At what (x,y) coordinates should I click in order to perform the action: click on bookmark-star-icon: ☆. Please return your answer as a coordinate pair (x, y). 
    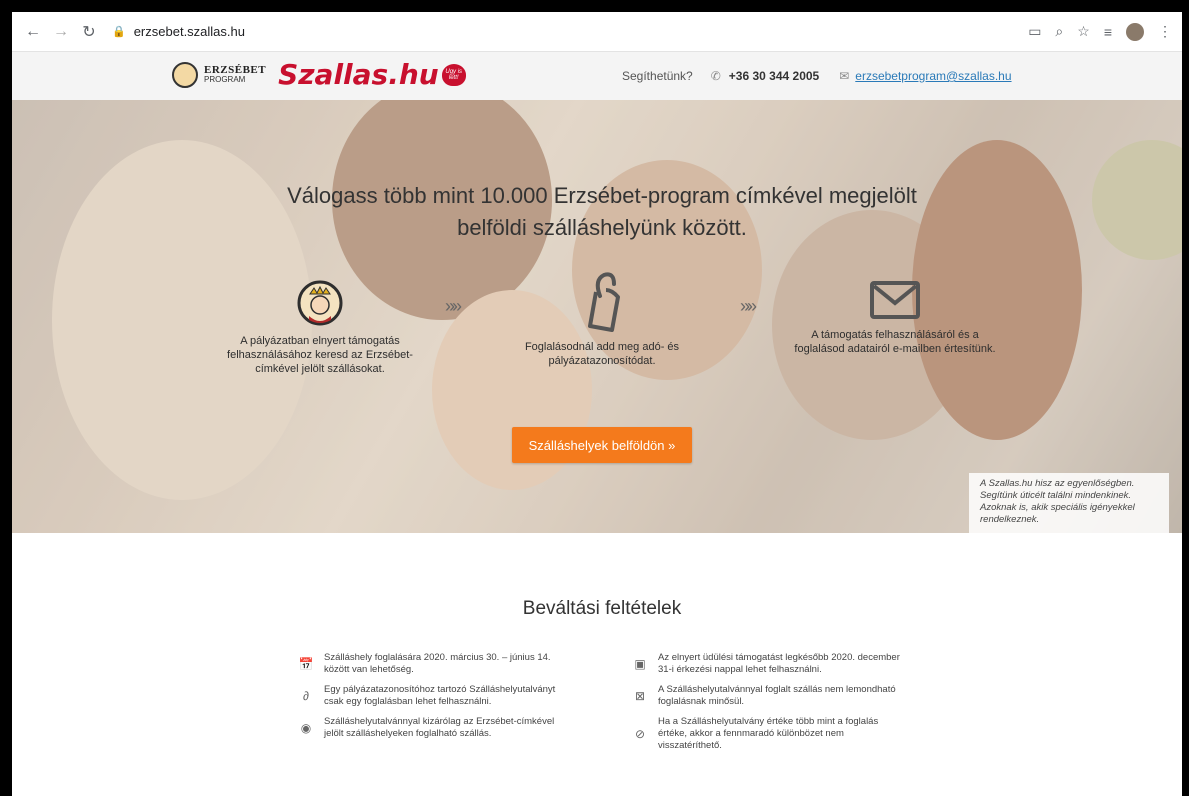
    Looking at the image, I should click on (1083, 31).